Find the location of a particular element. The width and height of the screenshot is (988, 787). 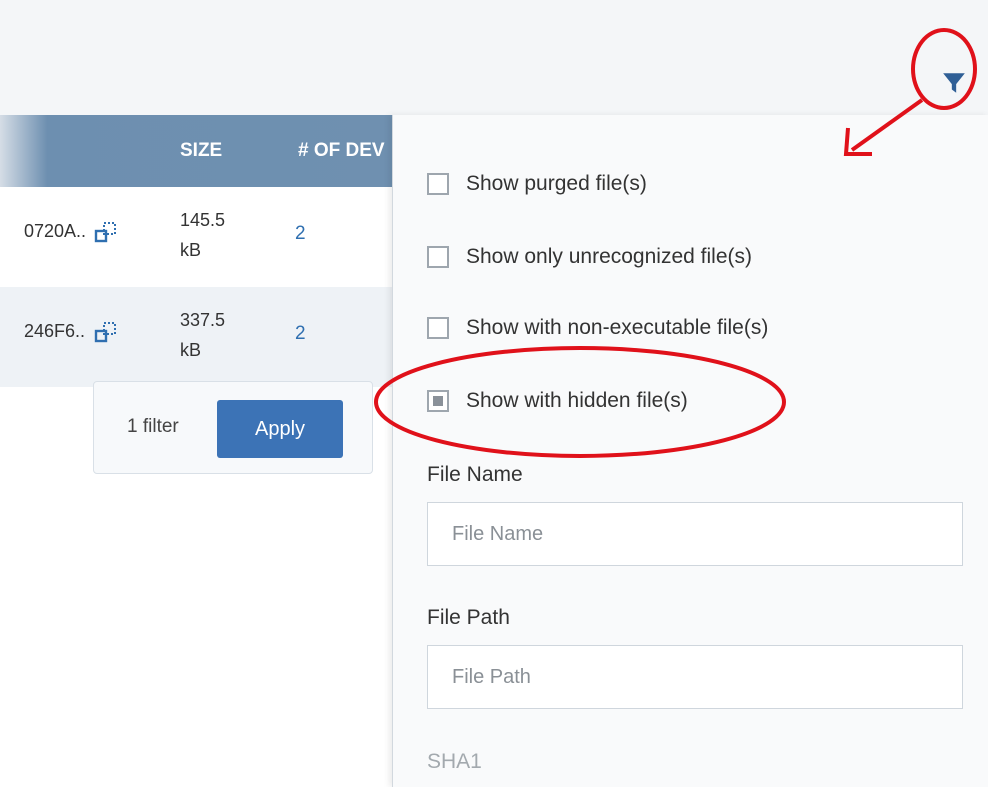

file-size: 337.5 kB is located at coordinates (202, 335).